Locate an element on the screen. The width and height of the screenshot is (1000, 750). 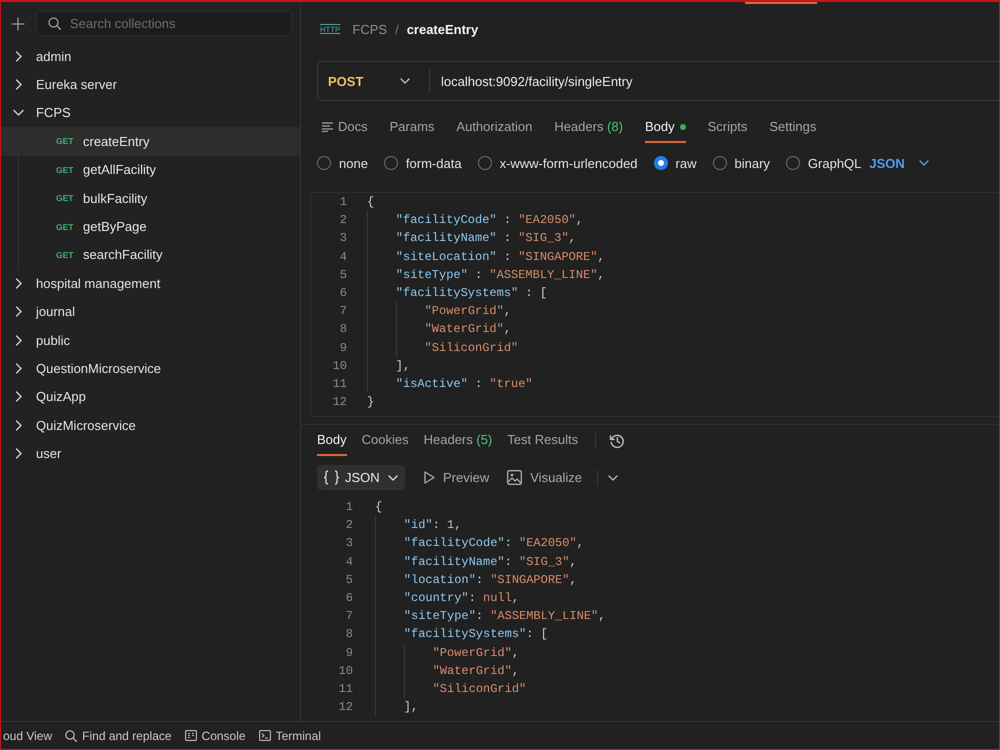
collection-item: journal is located at coordinates (150, 312).